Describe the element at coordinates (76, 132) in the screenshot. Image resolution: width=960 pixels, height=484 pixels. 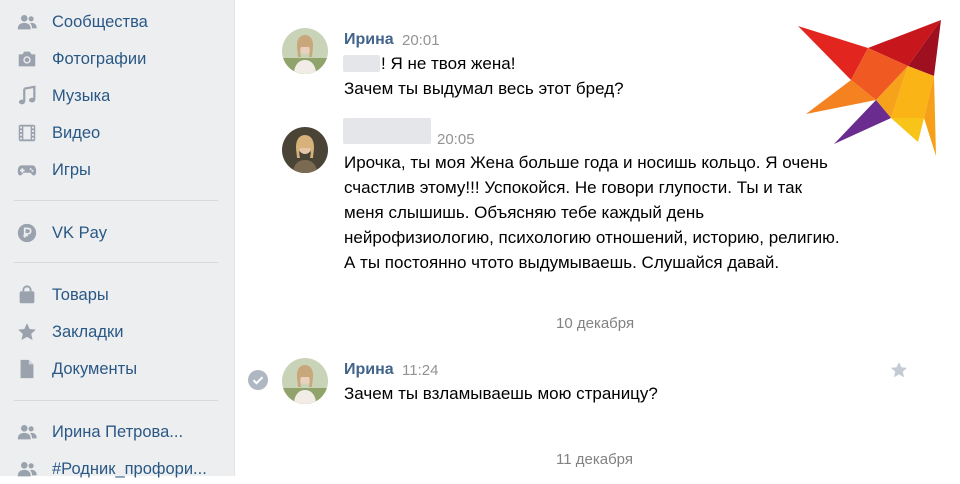
I see `sidebar-item-label: Видео` at that location.